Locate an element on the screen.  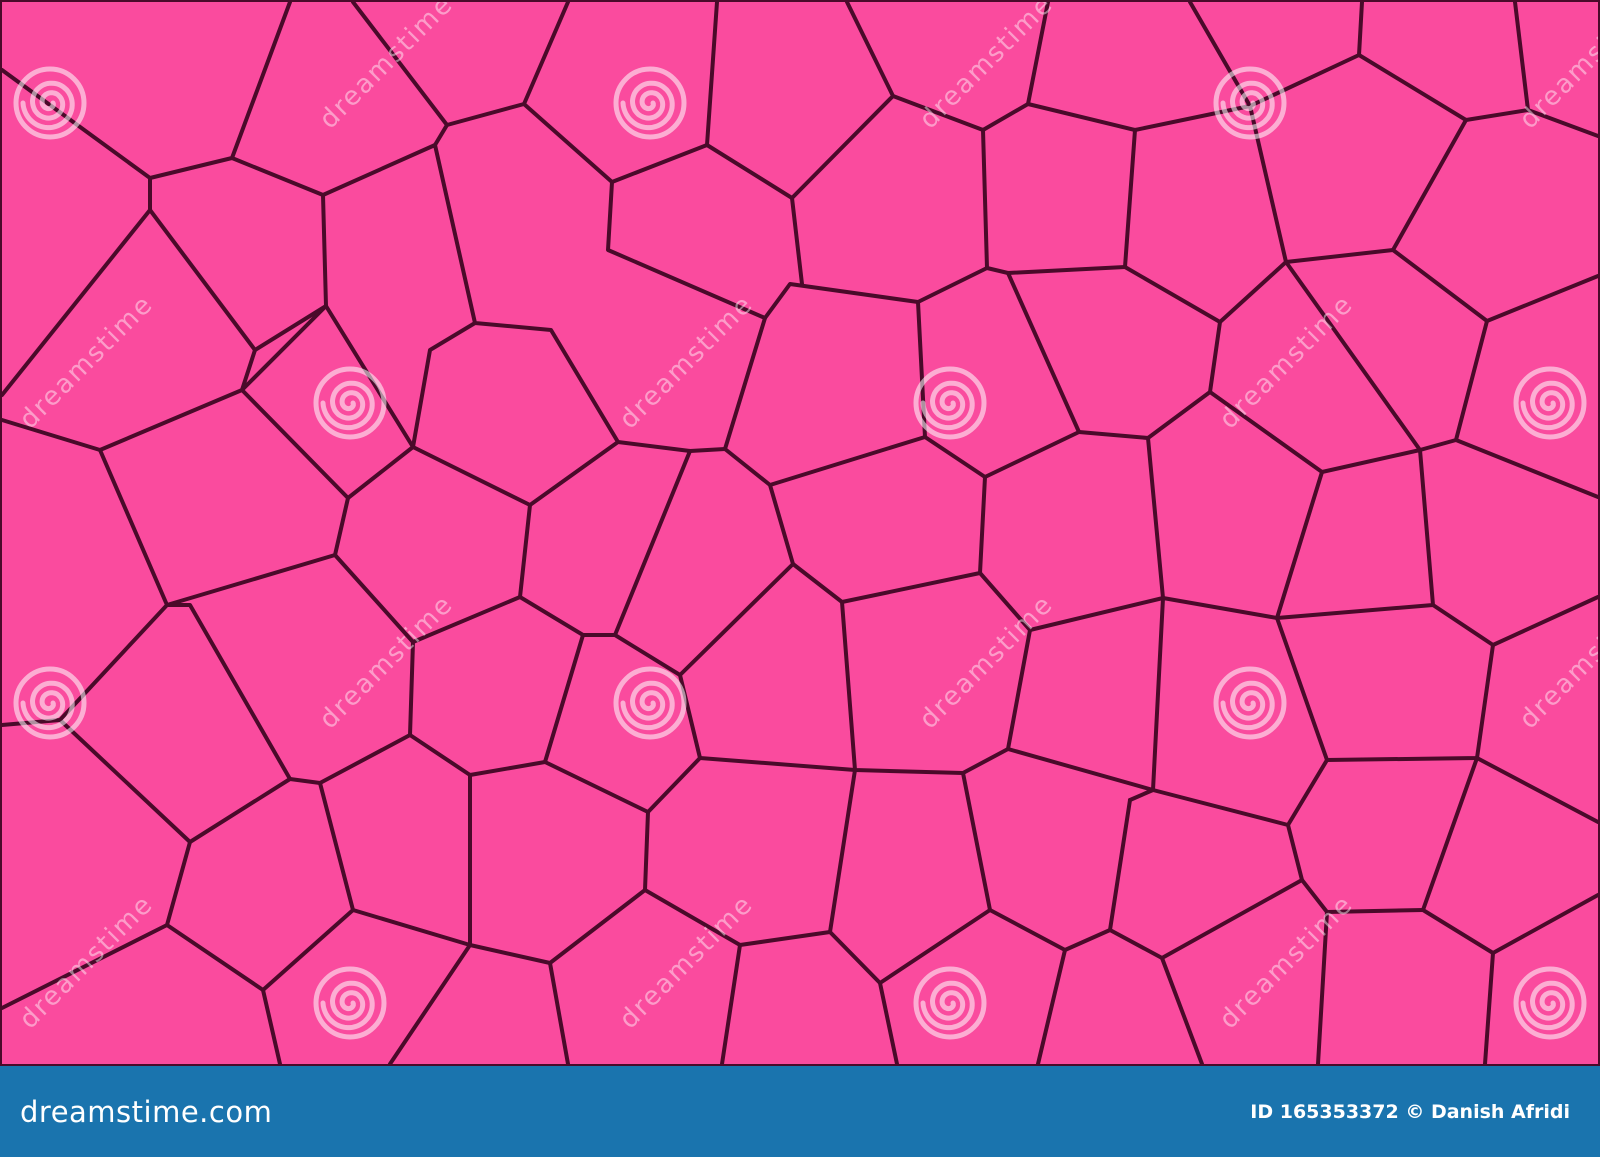
brand-name: dreamstime.com is located at coordinates (146, 1111).